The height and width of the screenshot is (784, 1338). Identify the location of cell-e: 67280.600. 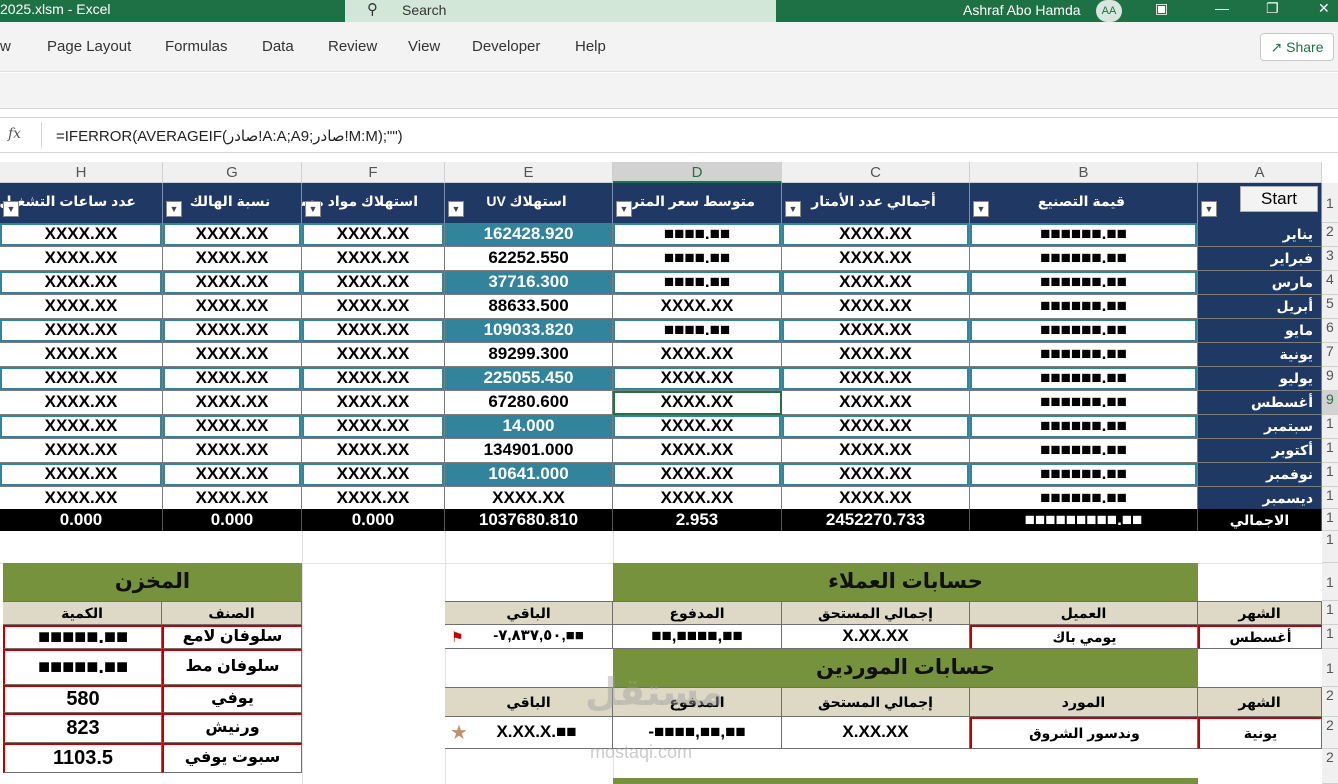
(529, 403).